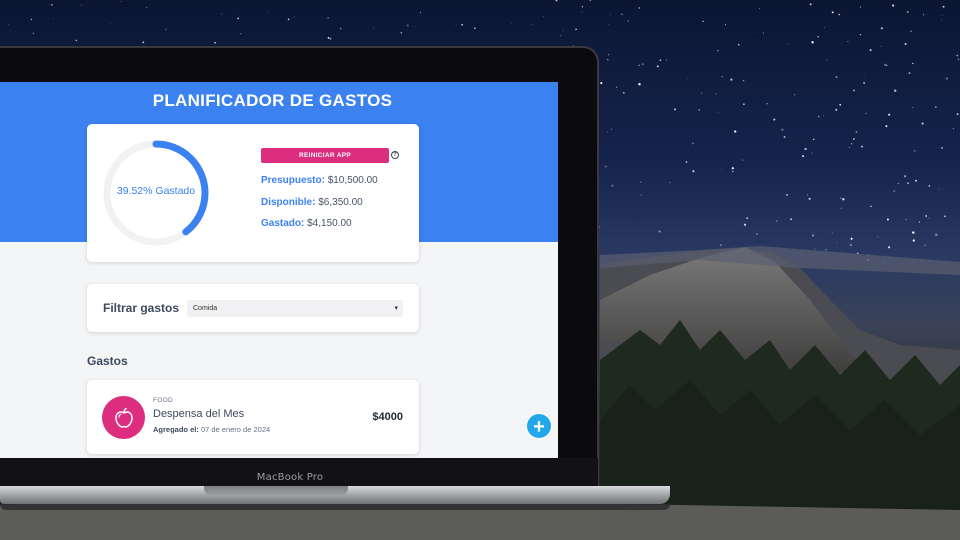 The width and height of the screenshot is (960, 540). Describe the element at coordinates (340, 202) in the screenshot. I see `available-value: $6,350.00` at that location.